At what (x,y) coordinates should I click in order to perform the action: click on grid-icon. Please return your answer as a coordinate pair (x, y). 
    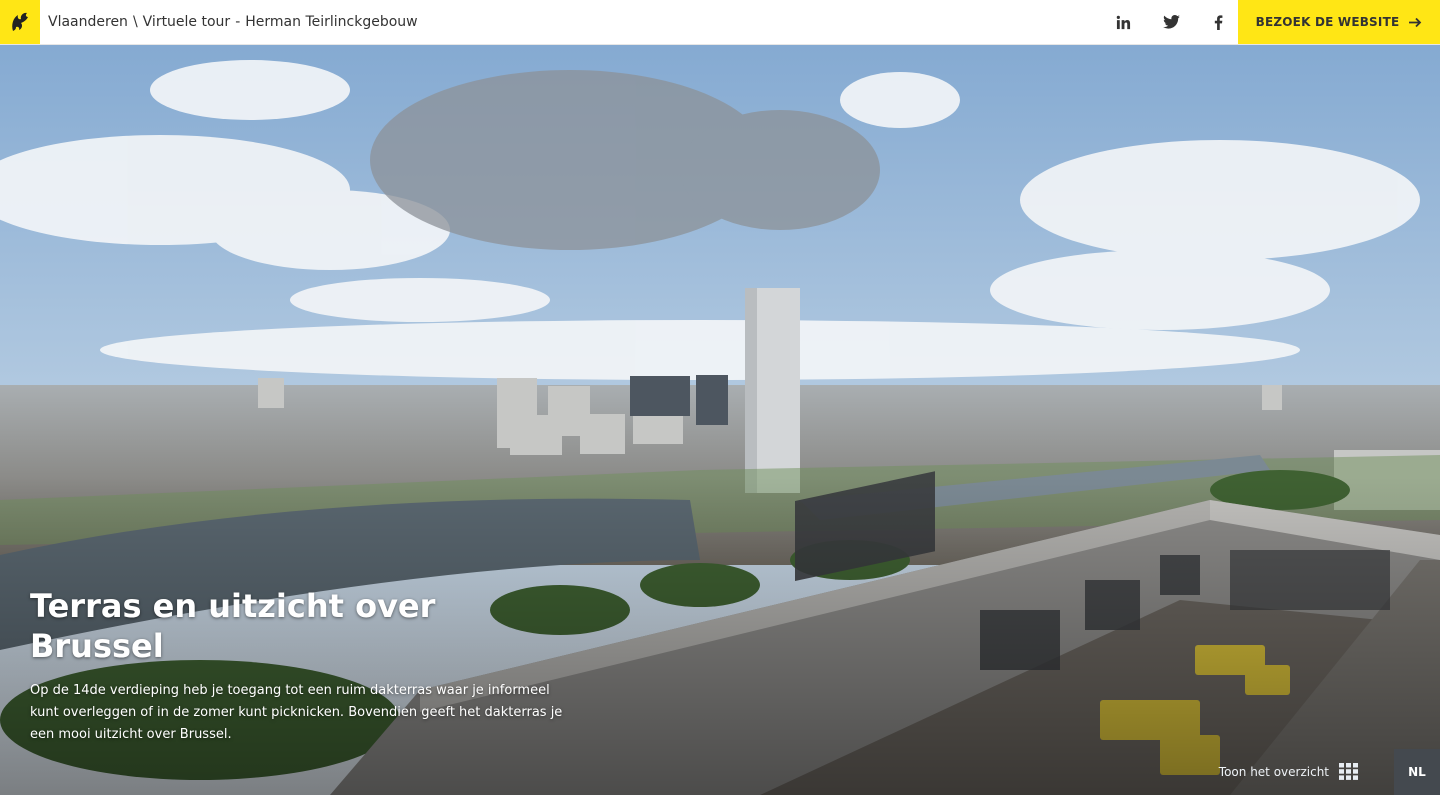
    Looking at the image, I should click on (1348, 771).